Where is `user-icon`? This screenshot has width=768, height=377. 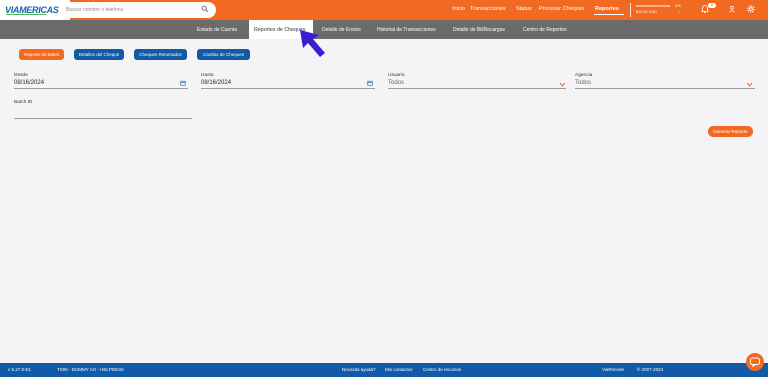
user-icon is located at coordinates (732, 9).